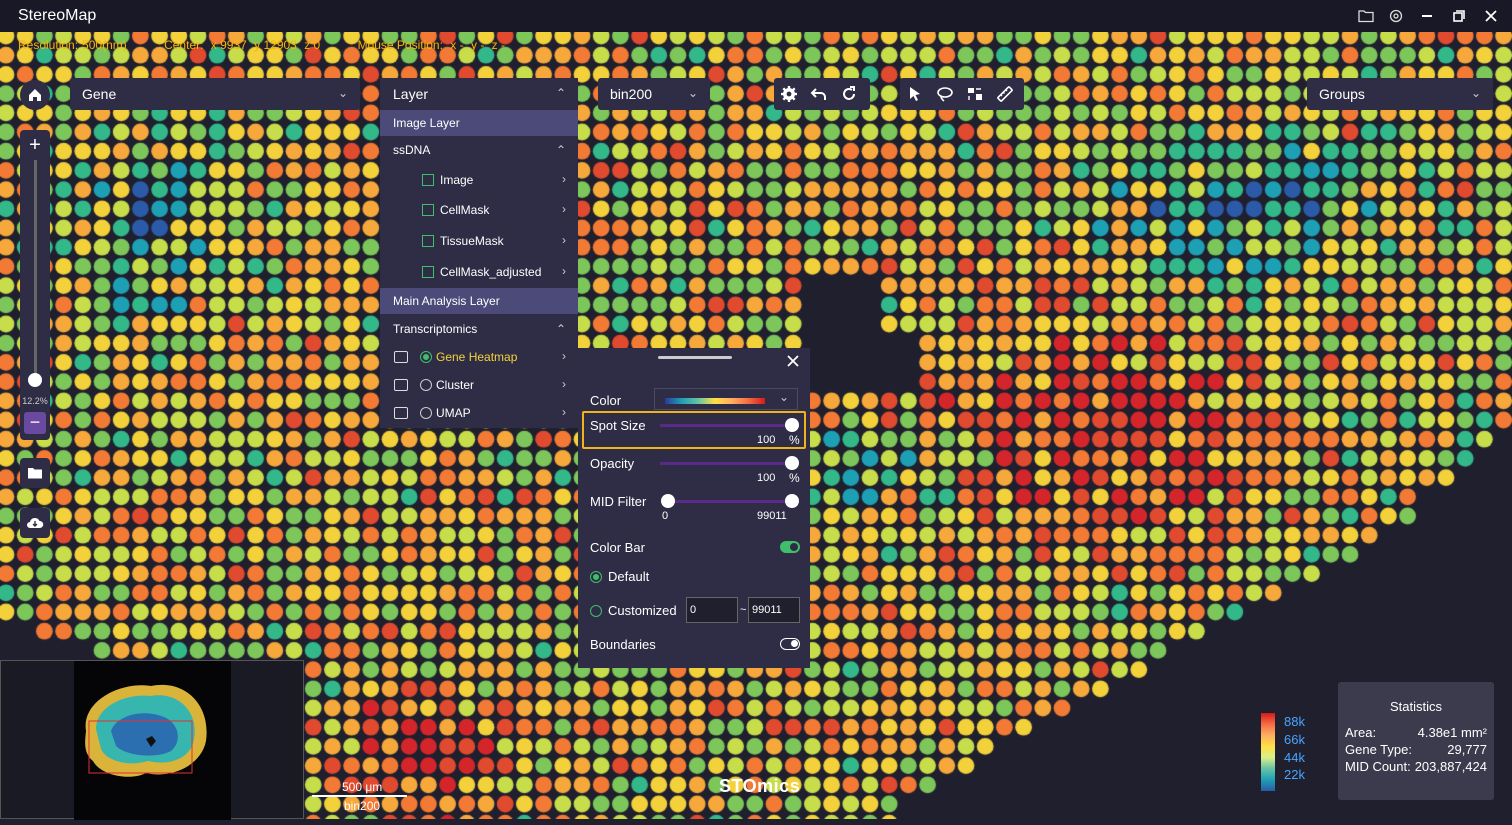 The image size is (1512, 825). I want to click on layer-item-gene-heatmap: Gene Heatmap ›, so click(479, 357).